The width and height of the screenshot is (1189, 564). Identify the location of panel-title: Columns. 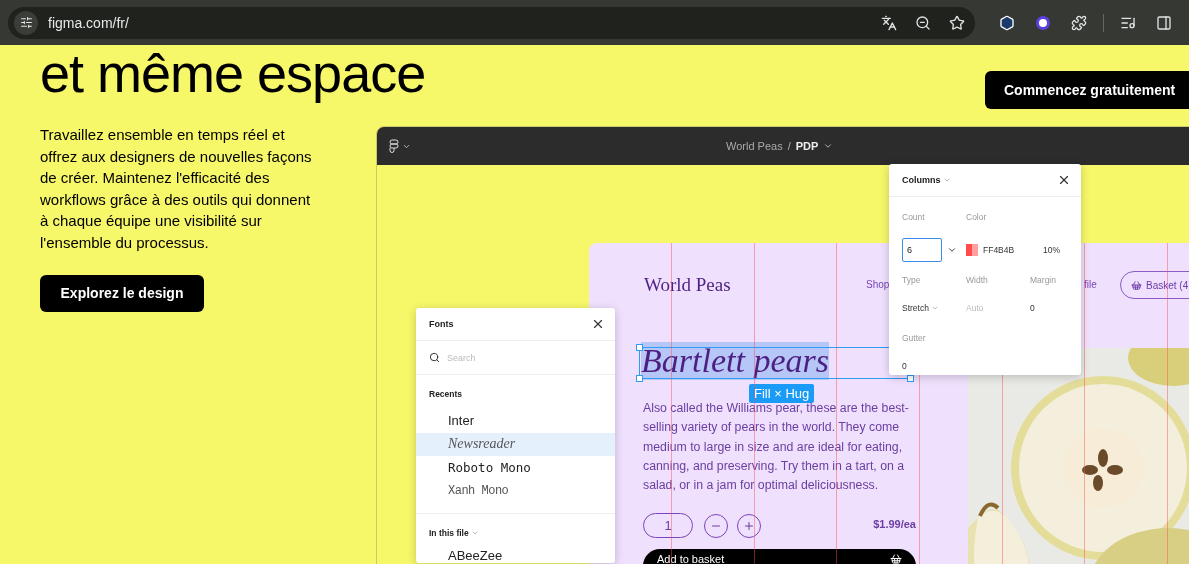
(926, 180).